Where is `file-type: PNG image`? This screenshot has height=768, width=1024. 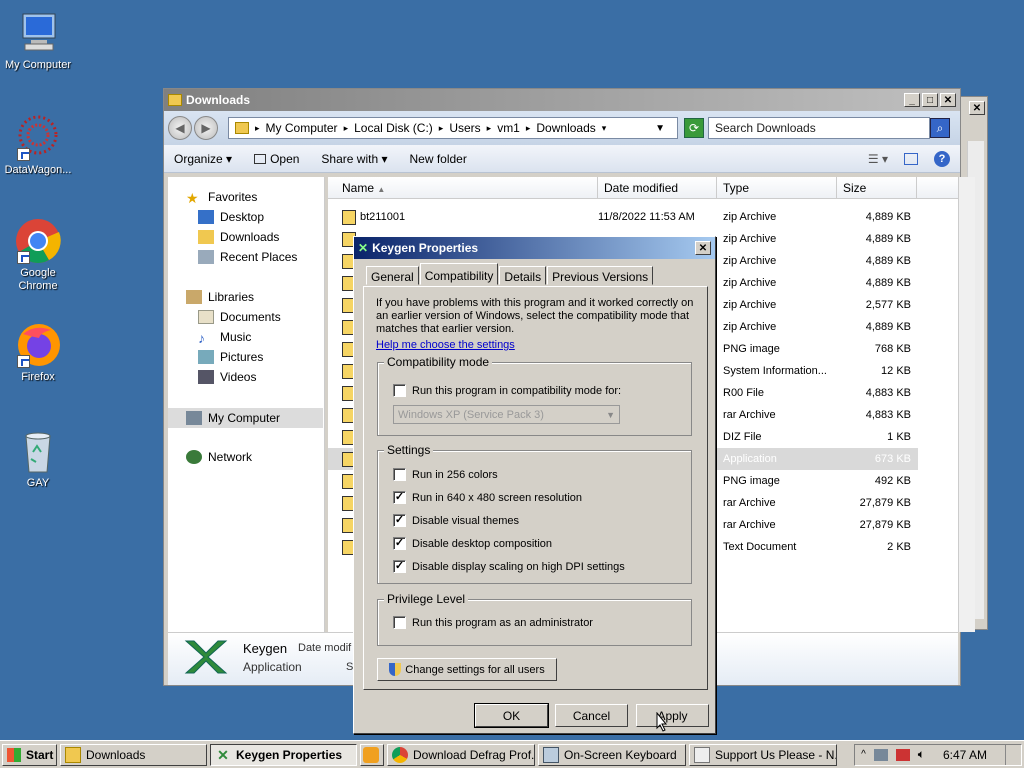
file-type: PNG image is located at coordinates (751, 349).